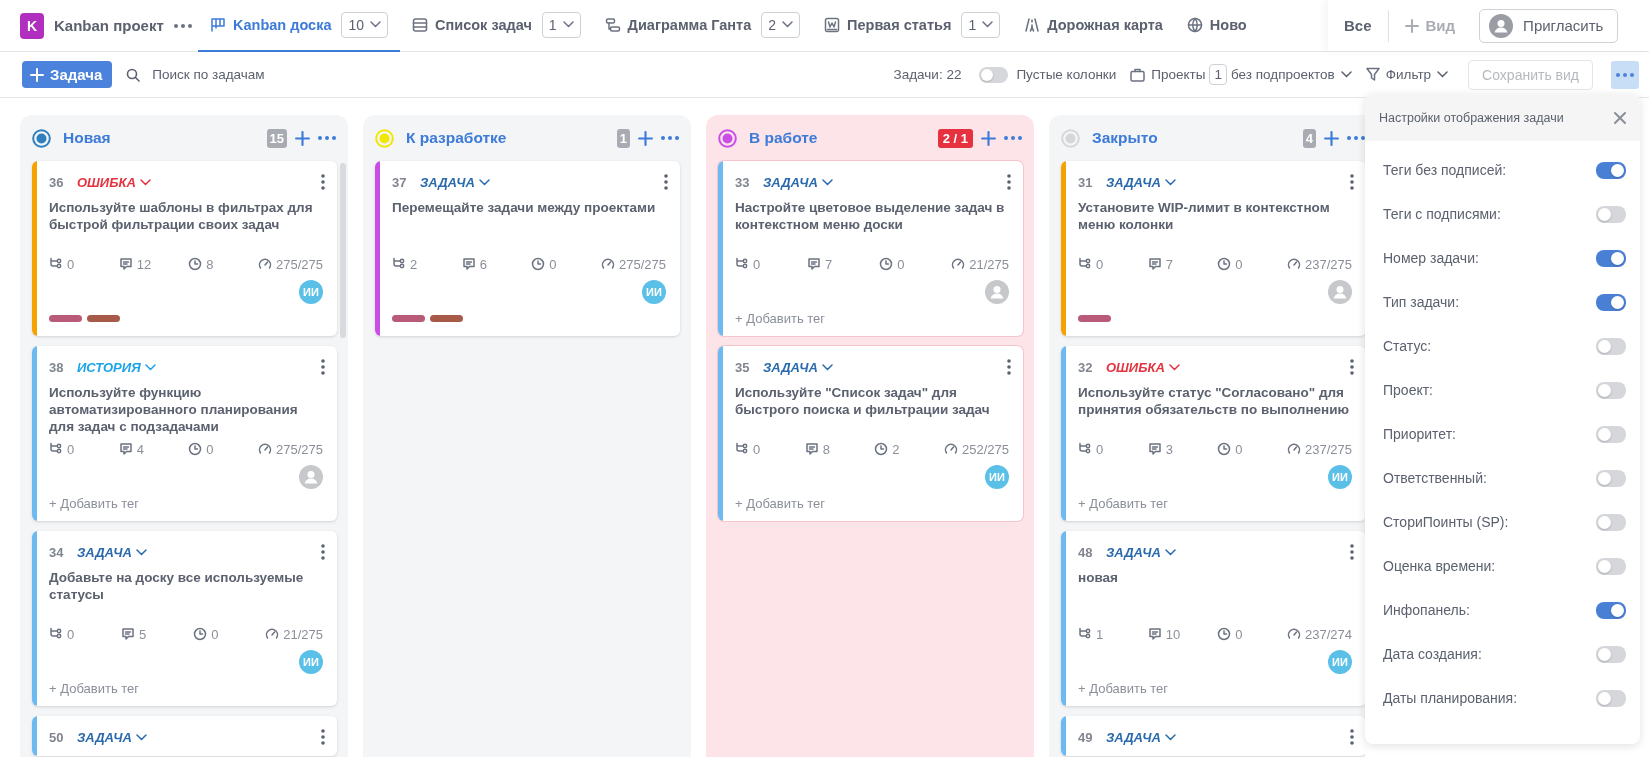 The height and width of the screenshot is (757, 1649). What do you see at coordinates (1549, 25) in the screenshot?
I see `invite-button: Пригласить` at bounding box center [1549, 25].